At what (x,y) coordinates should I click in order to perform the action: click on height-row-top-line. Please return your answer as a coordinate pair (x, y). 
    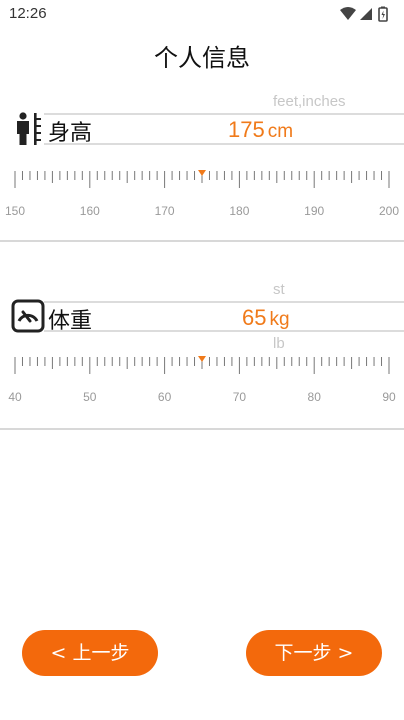
    Looking at the image, I should click on (224, 114).